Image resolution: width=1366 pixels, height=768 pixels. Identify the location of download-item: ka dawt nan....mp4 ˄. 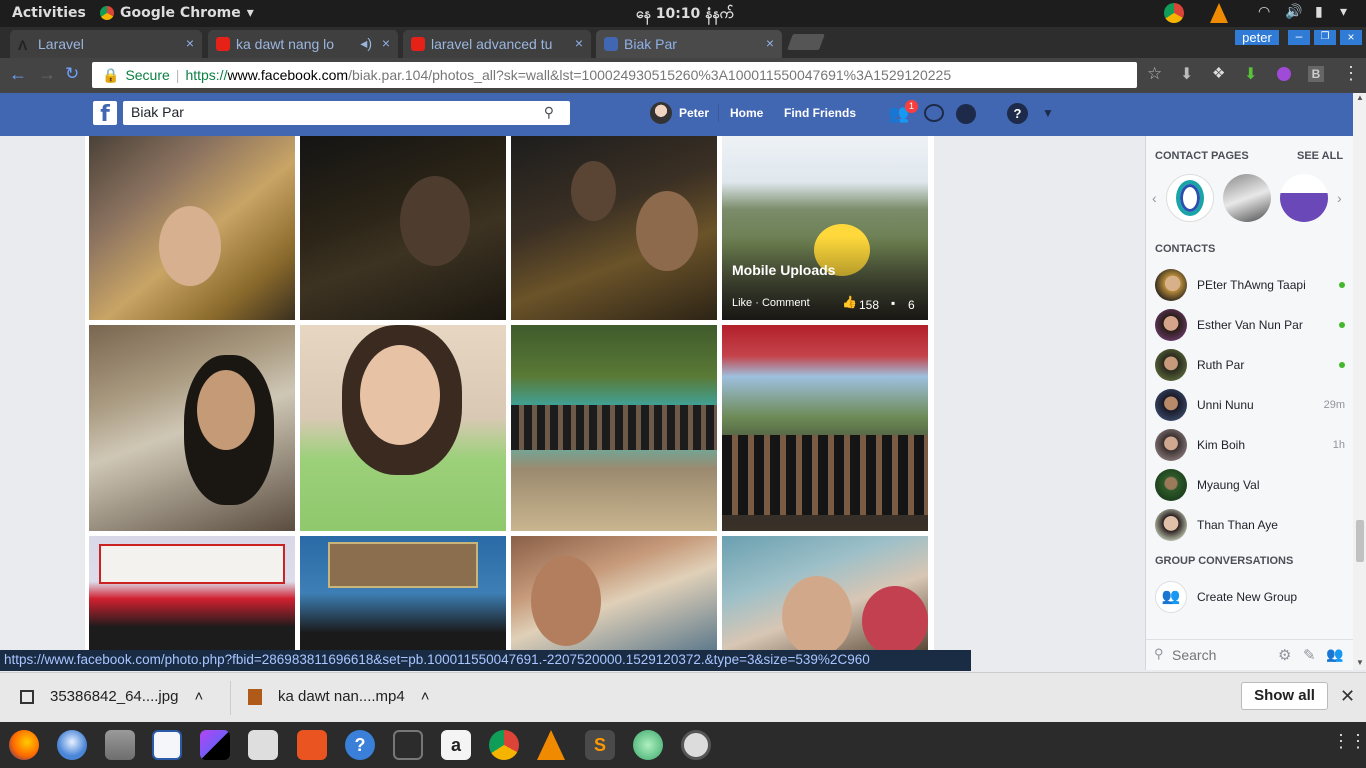
(339, 696).